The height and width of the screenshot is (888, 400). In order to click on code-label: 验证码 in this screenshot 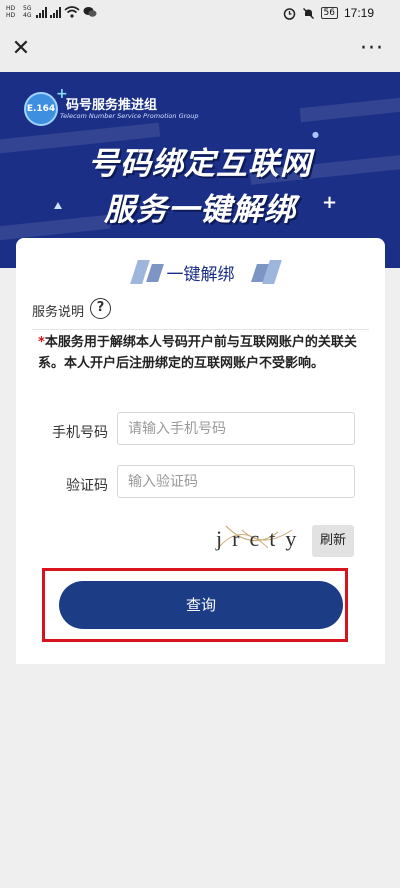, I will do `click(87, 486)`.